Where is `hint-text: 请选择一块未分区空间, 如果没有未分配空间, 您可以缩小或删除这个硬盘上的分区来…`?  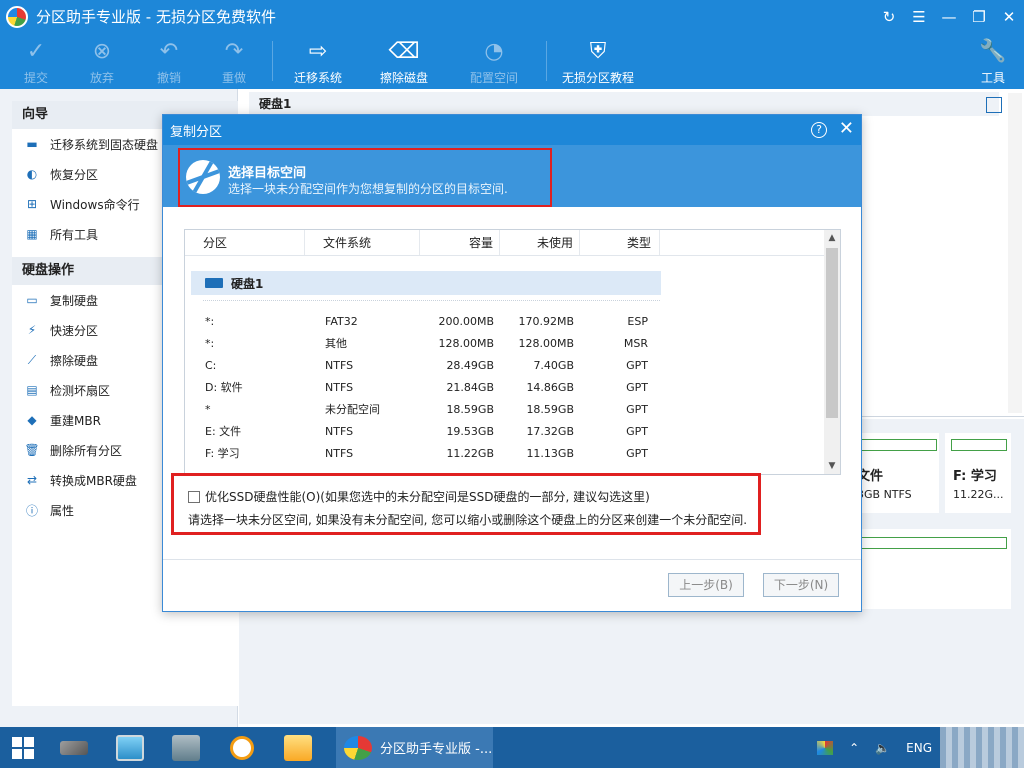 hint-text: 请选择一块未分区空间, 如果没有未分配空间, 您可以缩小或删除这个硬盘上的分区来… is located at coordinates (468, 520).